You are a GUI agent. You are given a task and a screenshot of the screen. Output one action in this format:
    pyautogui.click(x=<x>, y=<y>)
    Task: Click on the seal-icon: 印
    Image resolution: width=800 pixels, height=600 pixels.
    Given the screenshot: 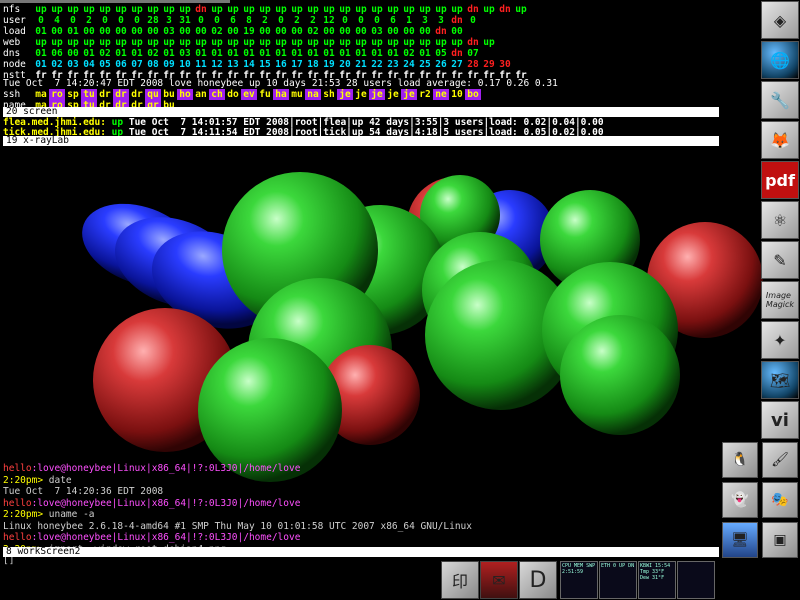 What is the action you would take?
    pyautogui.click(x=460, y=580)
    